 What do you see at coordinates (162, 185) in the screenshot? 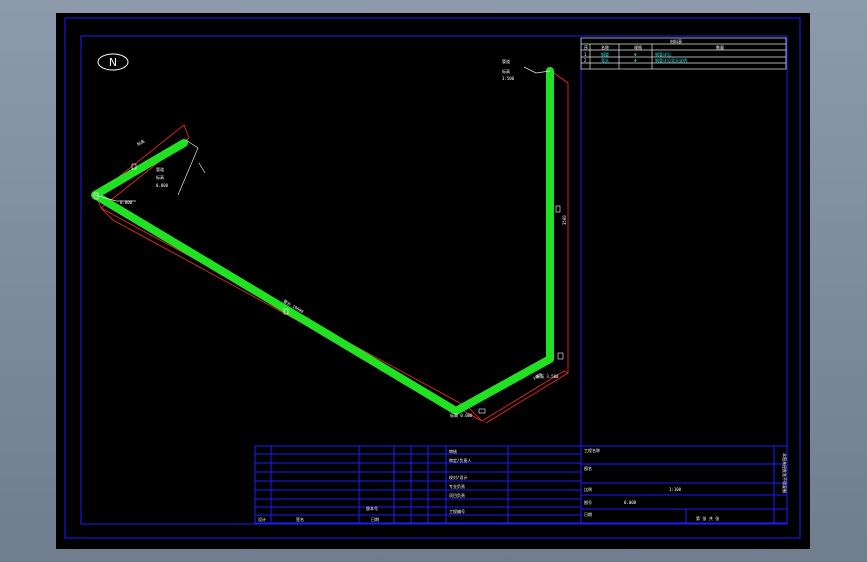
I see `left-note-3: 0.000` at bounding box center [162, 185].